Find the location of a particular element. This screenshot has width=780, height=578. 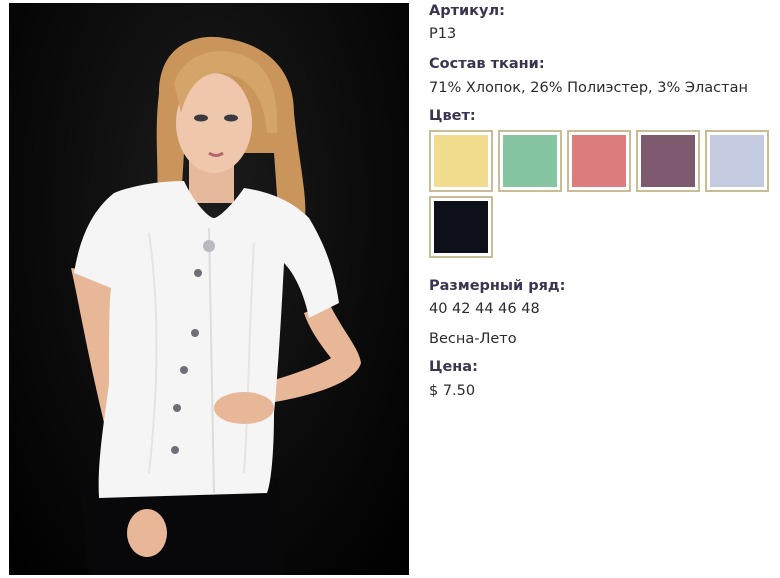

price-label: Цена: is located at coordinates (453, 367).